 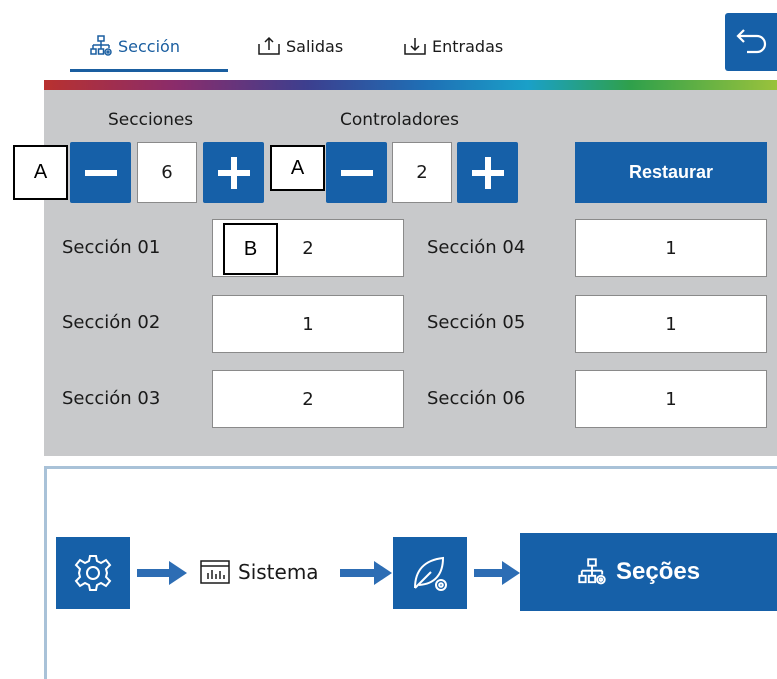 I want to click on secoes-label: Seções, so click(x=658, y=571).